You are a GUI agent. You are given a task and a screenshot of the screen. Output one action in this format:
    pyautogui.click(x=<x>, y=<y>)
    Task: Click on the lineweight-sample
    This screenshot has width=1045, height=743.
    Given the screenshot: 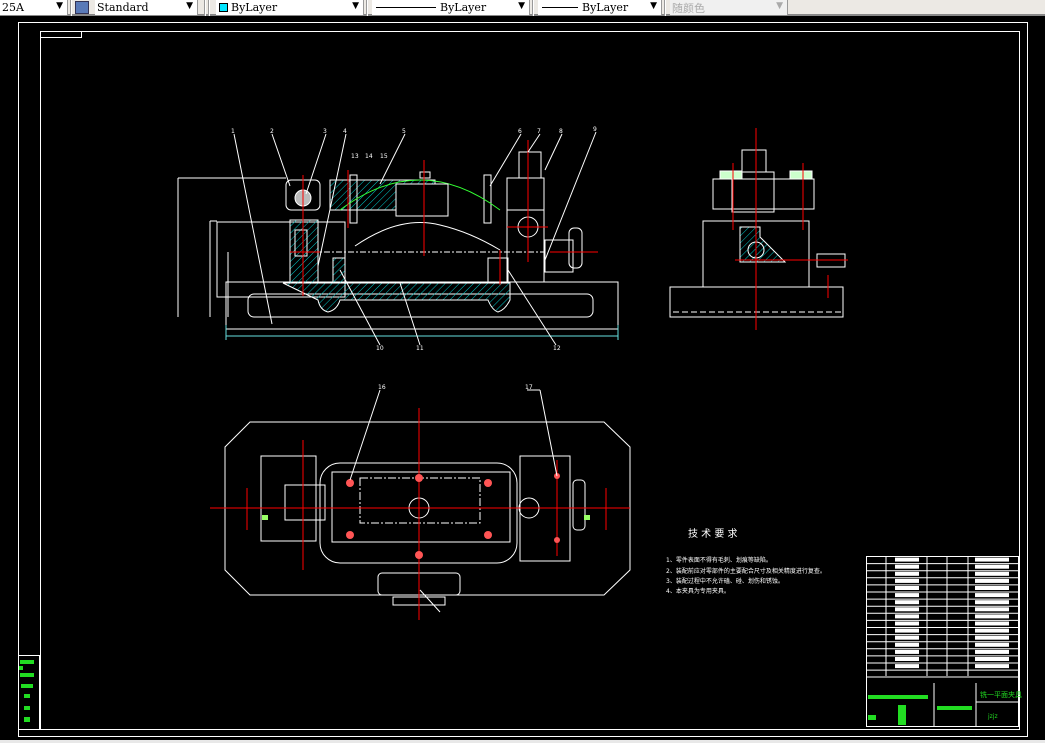 What is the action you would take?
    pyautogui.click(x=560, y=7)
    